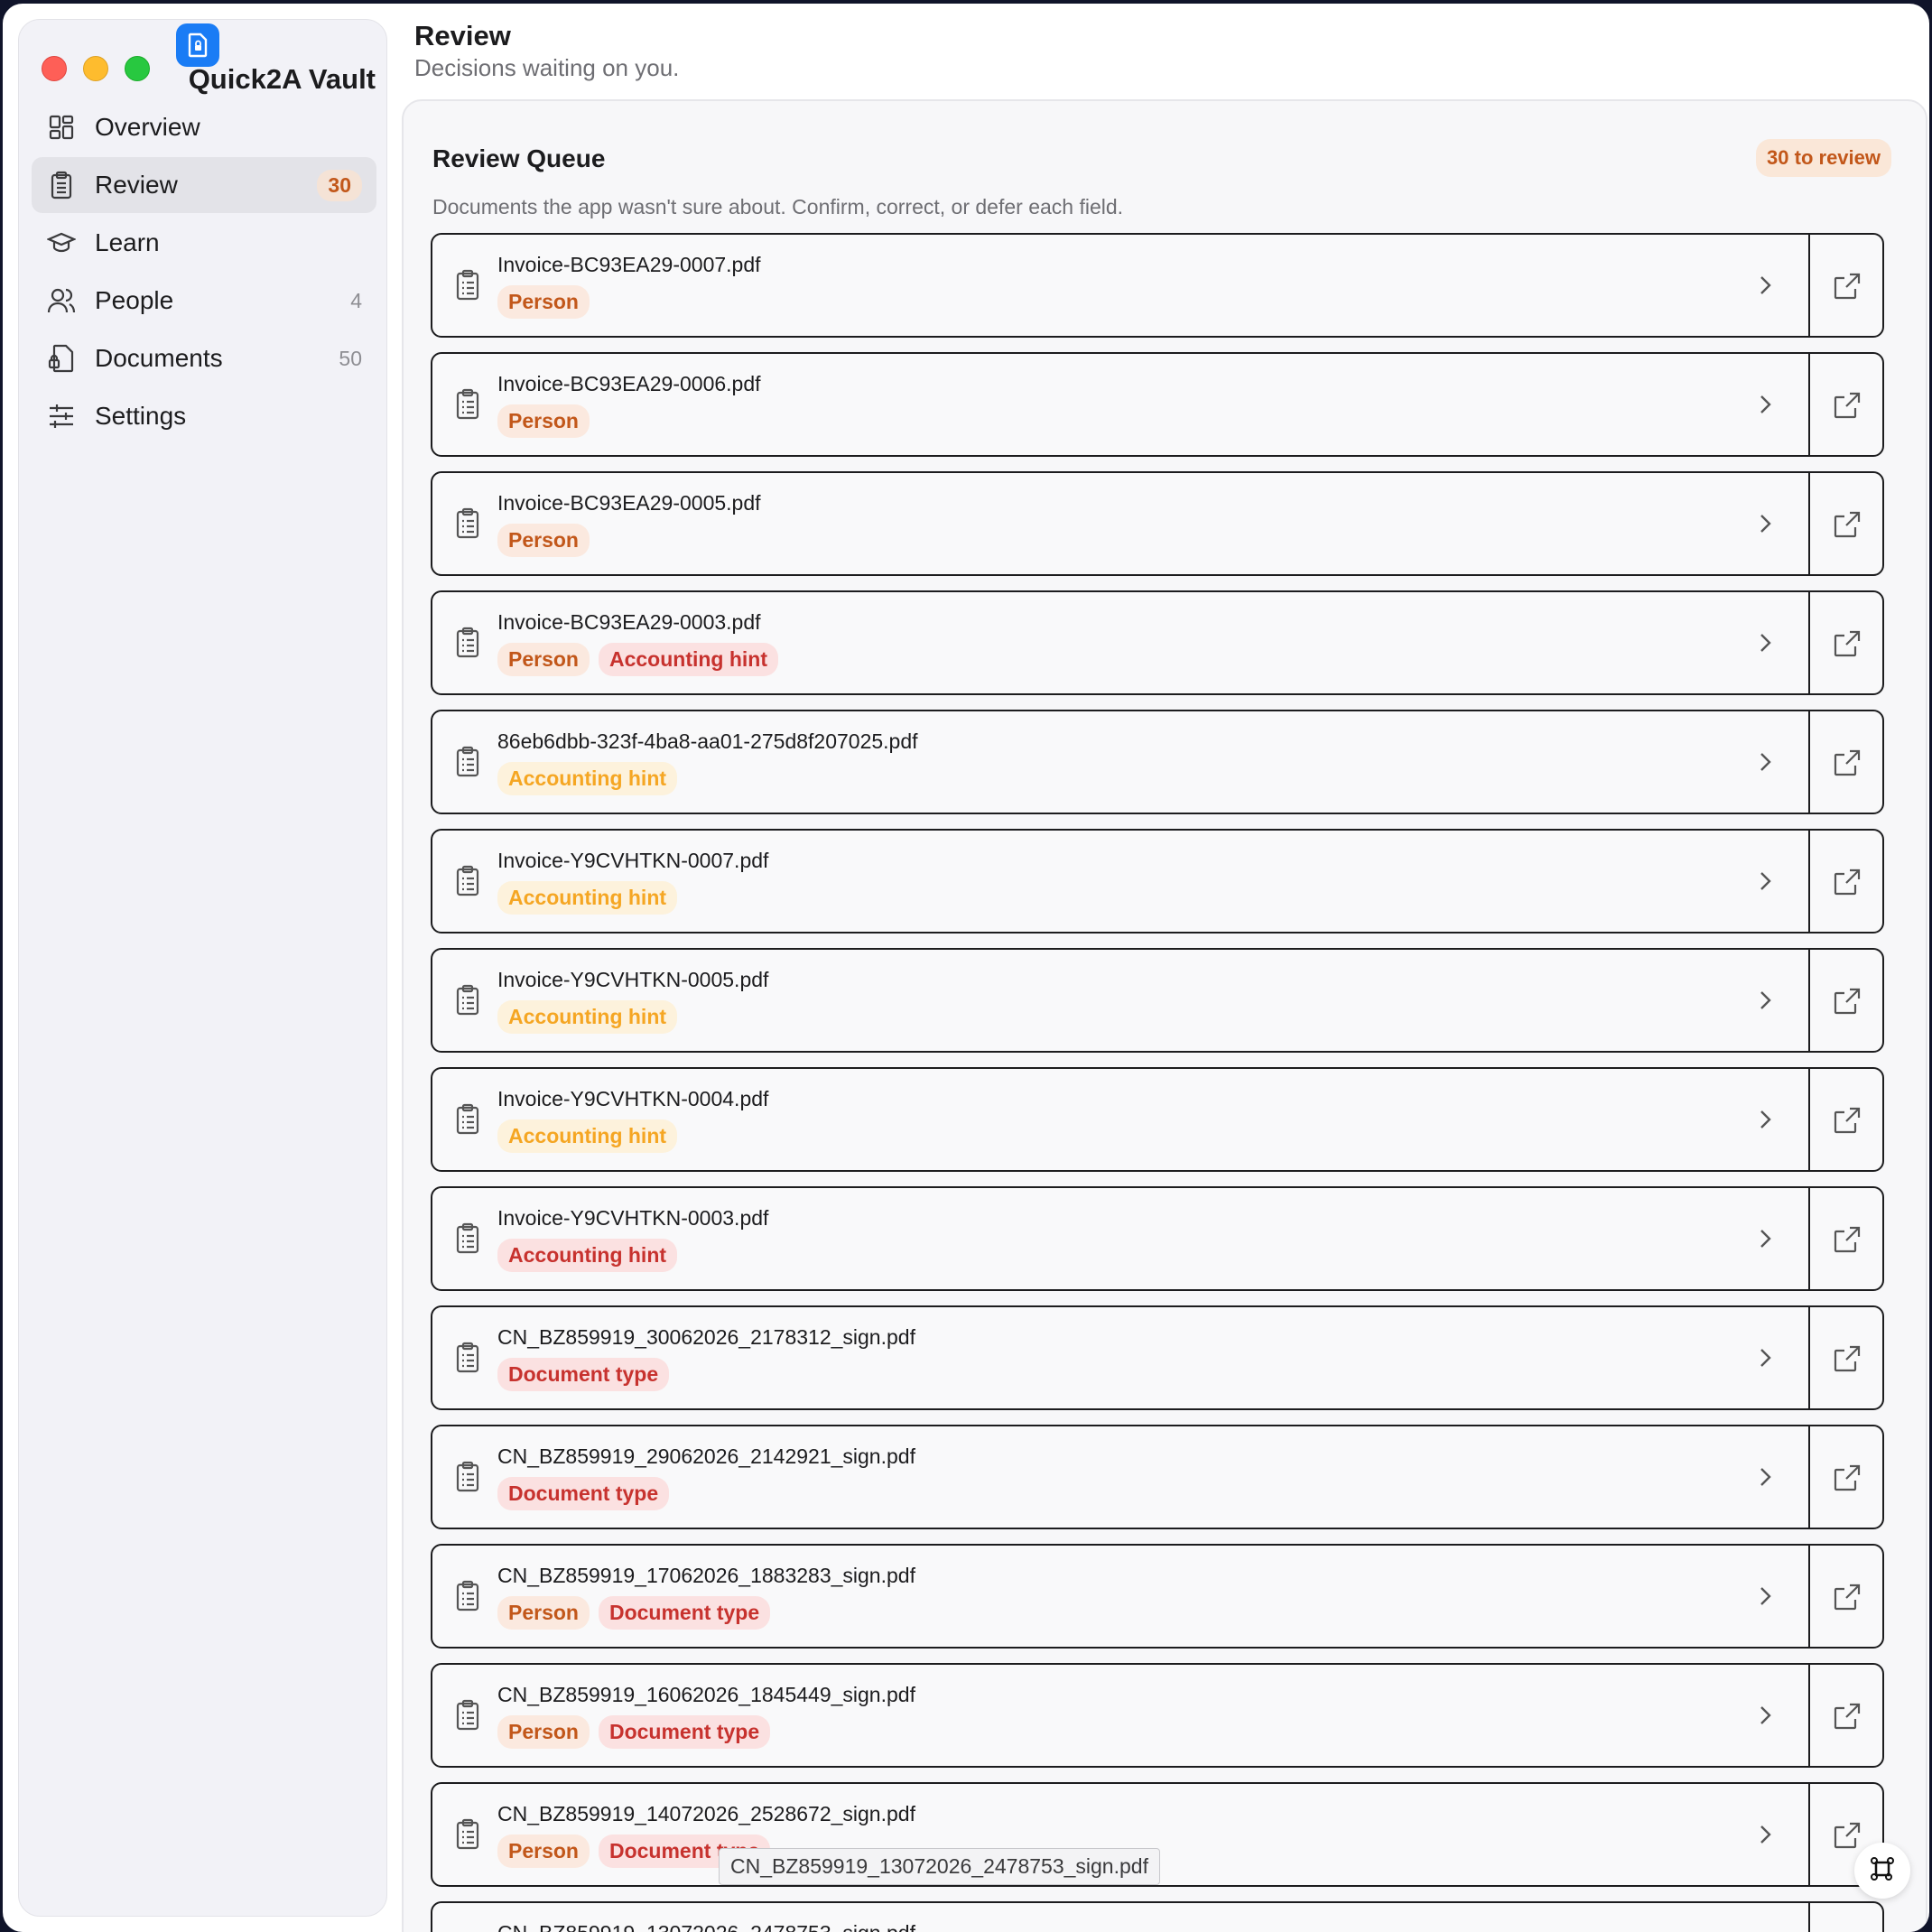 The height and width of the screenshot is (1932, 1932). Describe the element at coordinates (1157, 881) in the screenshot. I see `queue-row: Invoice-Y9CVHTKN-0007.pdf Accounting hint` at that location.